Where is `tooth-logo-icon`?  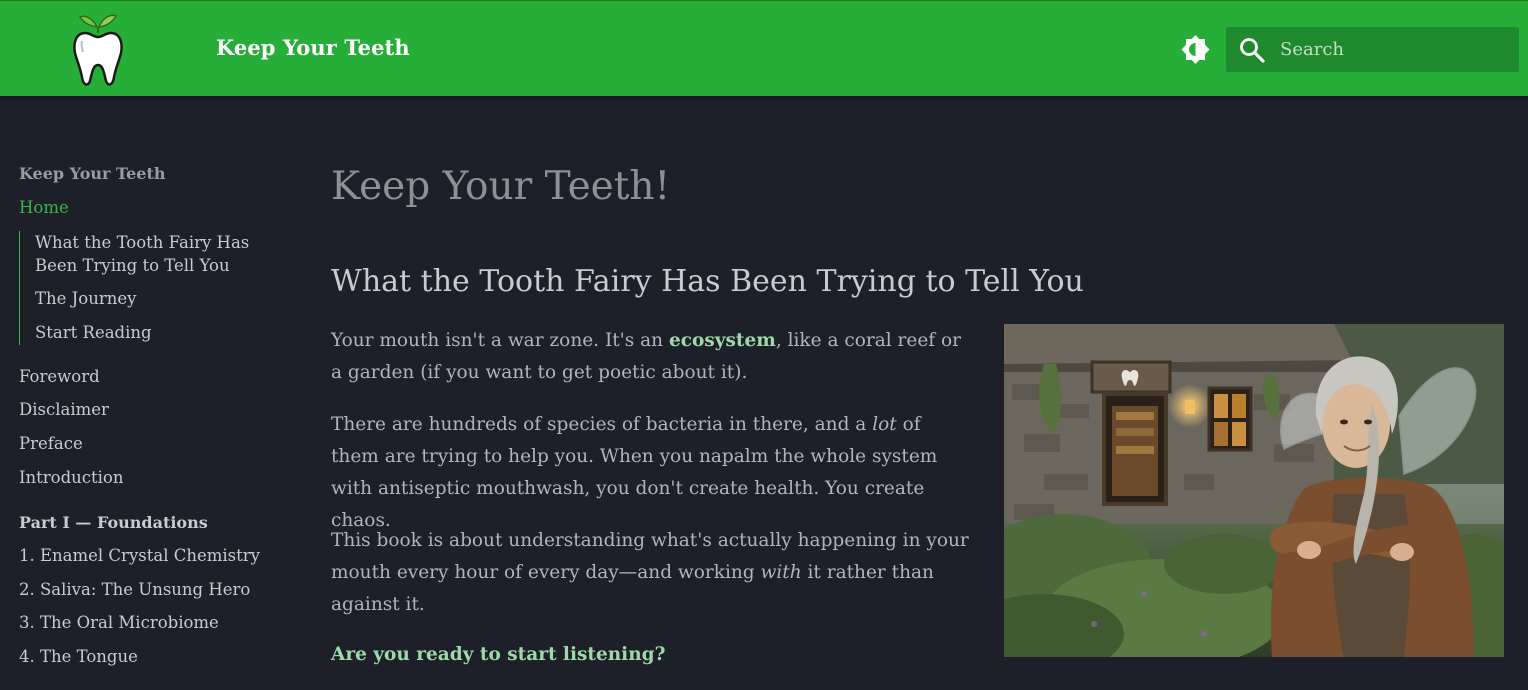
tooth-logo-icon is located at coordinates (98, 49).